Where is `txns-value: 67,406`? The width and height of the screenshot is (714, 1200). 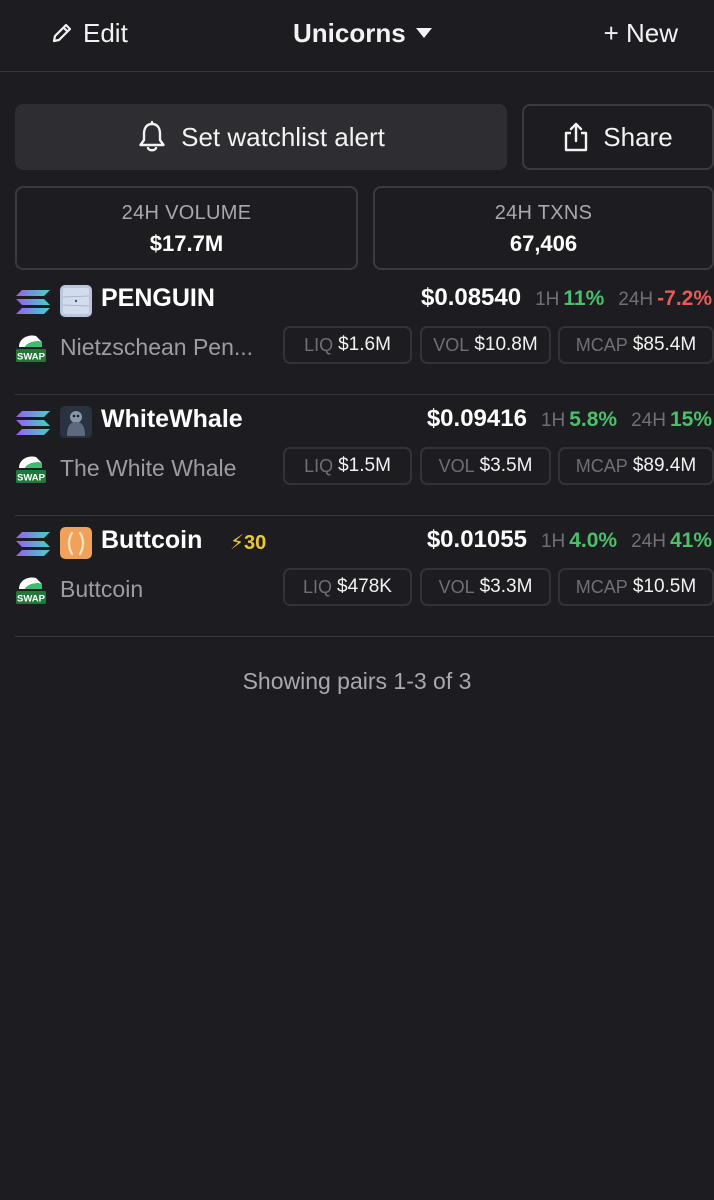 txns-value: 67,406 is located at coordinates (543, 243).